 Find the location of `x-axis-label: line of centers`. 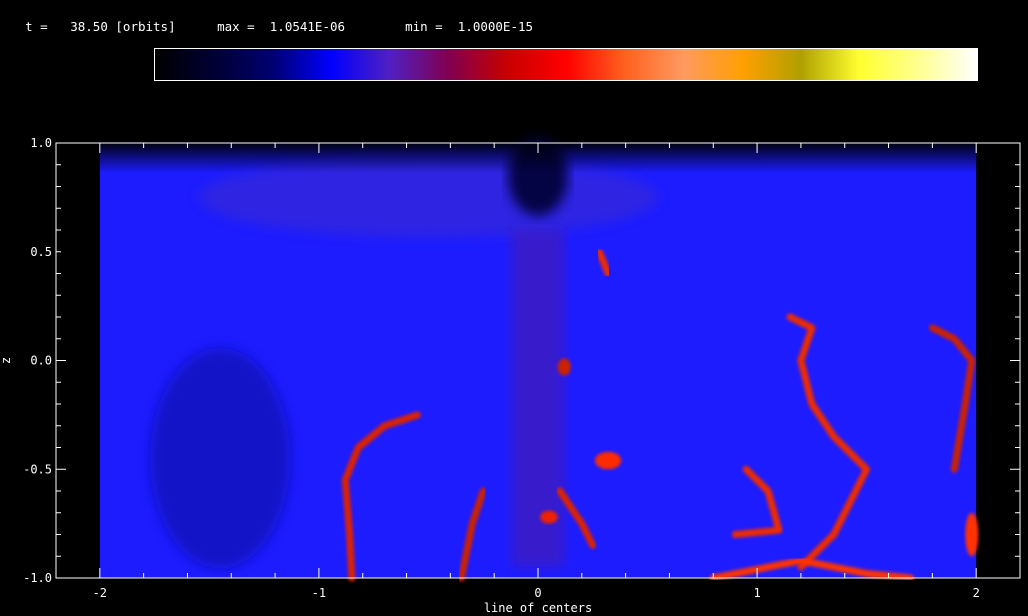

x-axis-label: line of centers is located at coordinates (538, 608).